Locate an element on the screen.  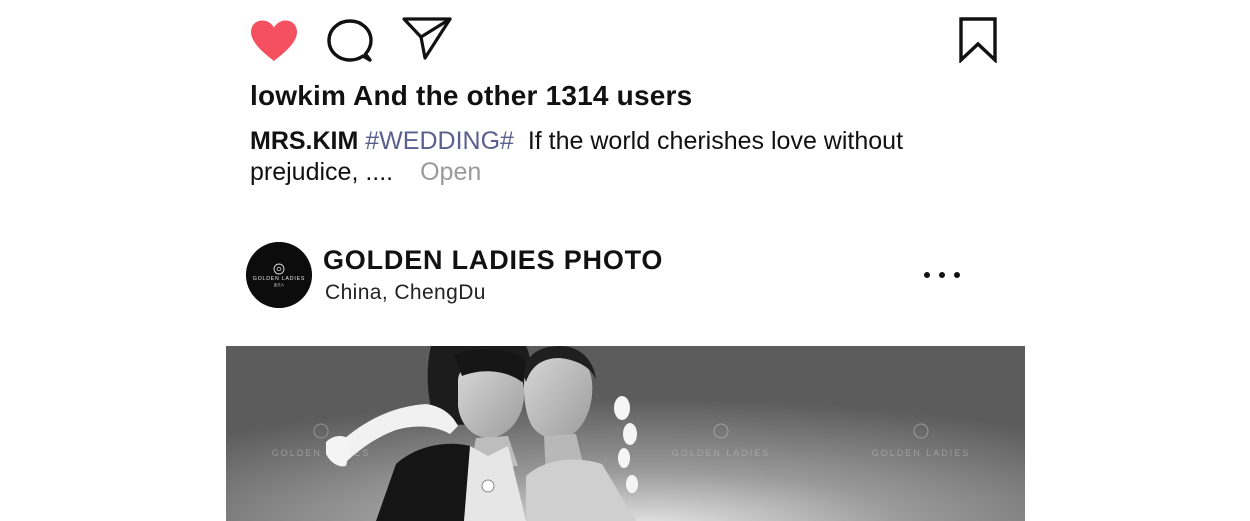
comment-icon is located at coordinates (350, 40).